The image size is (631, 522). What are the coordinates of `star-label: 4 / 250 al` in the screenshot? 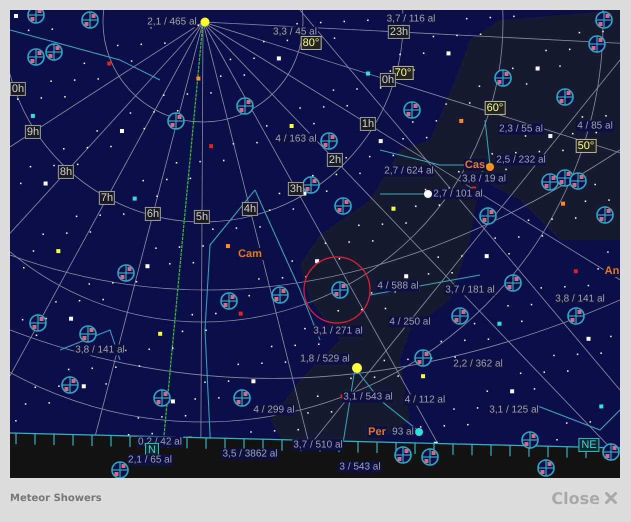 It's located at (410, 322).